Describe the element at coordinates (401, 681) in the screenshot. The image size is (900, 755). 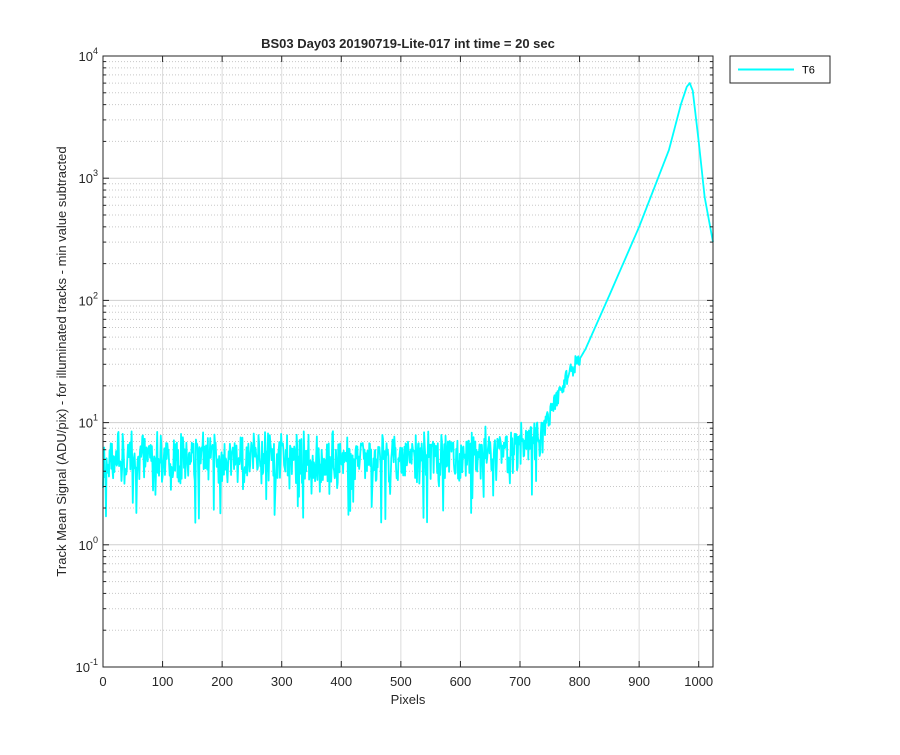
I see `x-tick-label: 500` at that location.